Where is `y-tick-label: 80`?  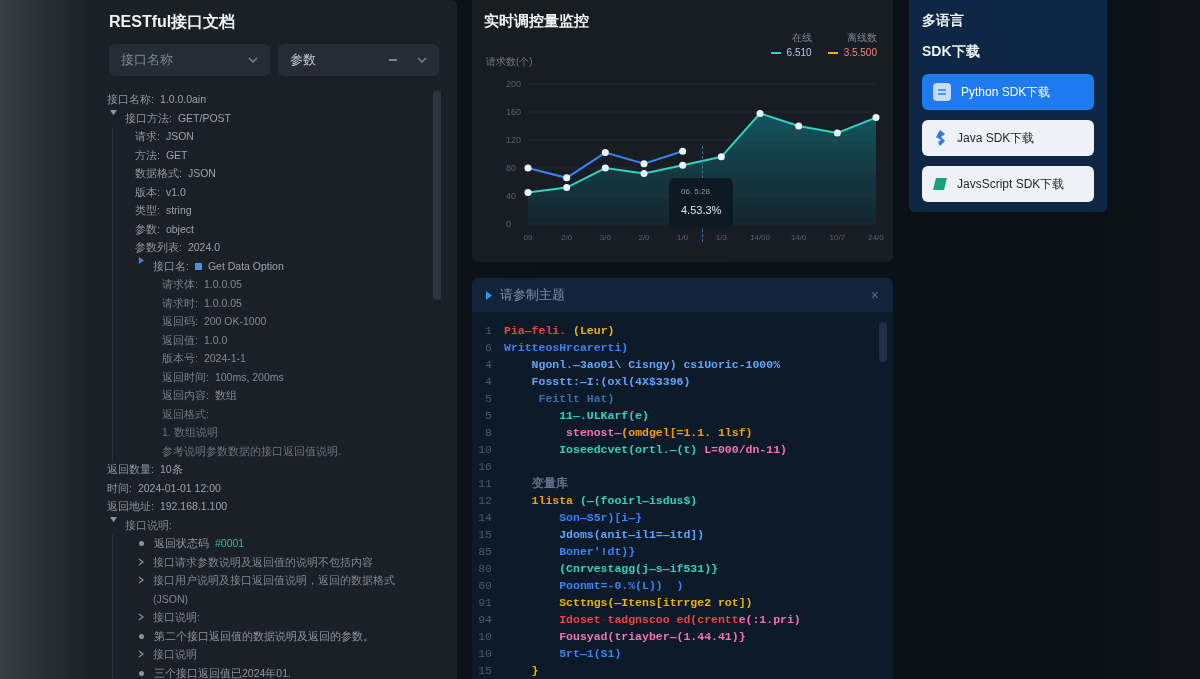 y-tick-label: 80 is located at coordinates (511, 168).